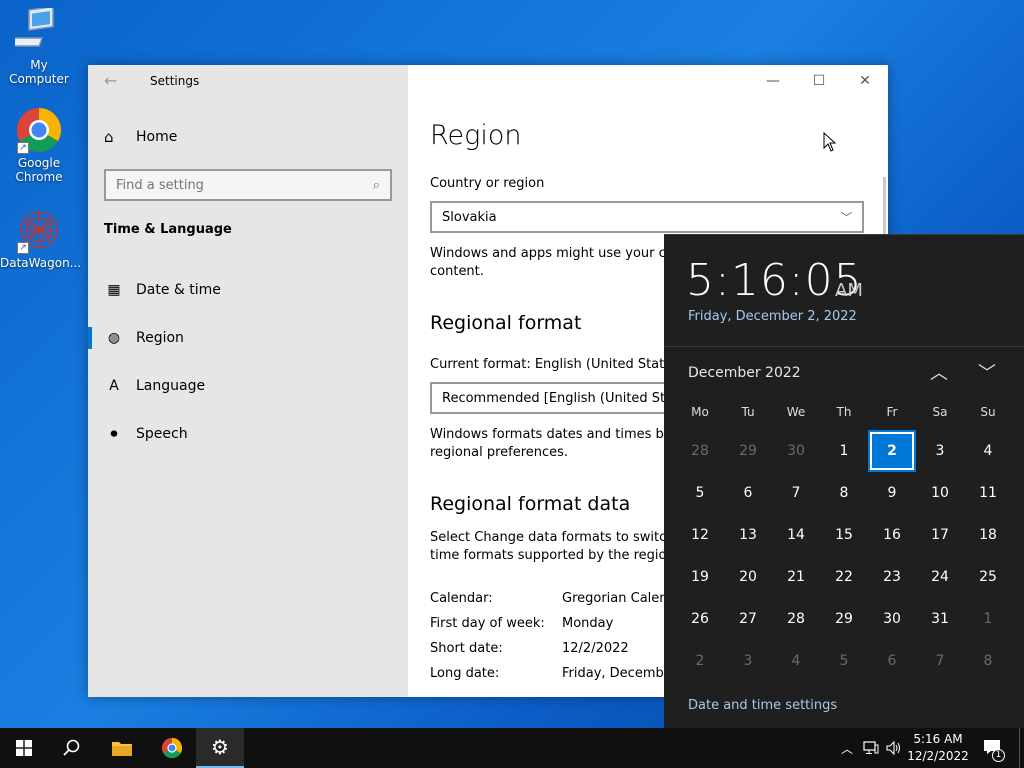 This screenshot has height=768, width=1024. What do you see at coordinates (110, 80) in the screenshot?
I see `back-arrow-icon: ←` at bounding box center [110, 80].